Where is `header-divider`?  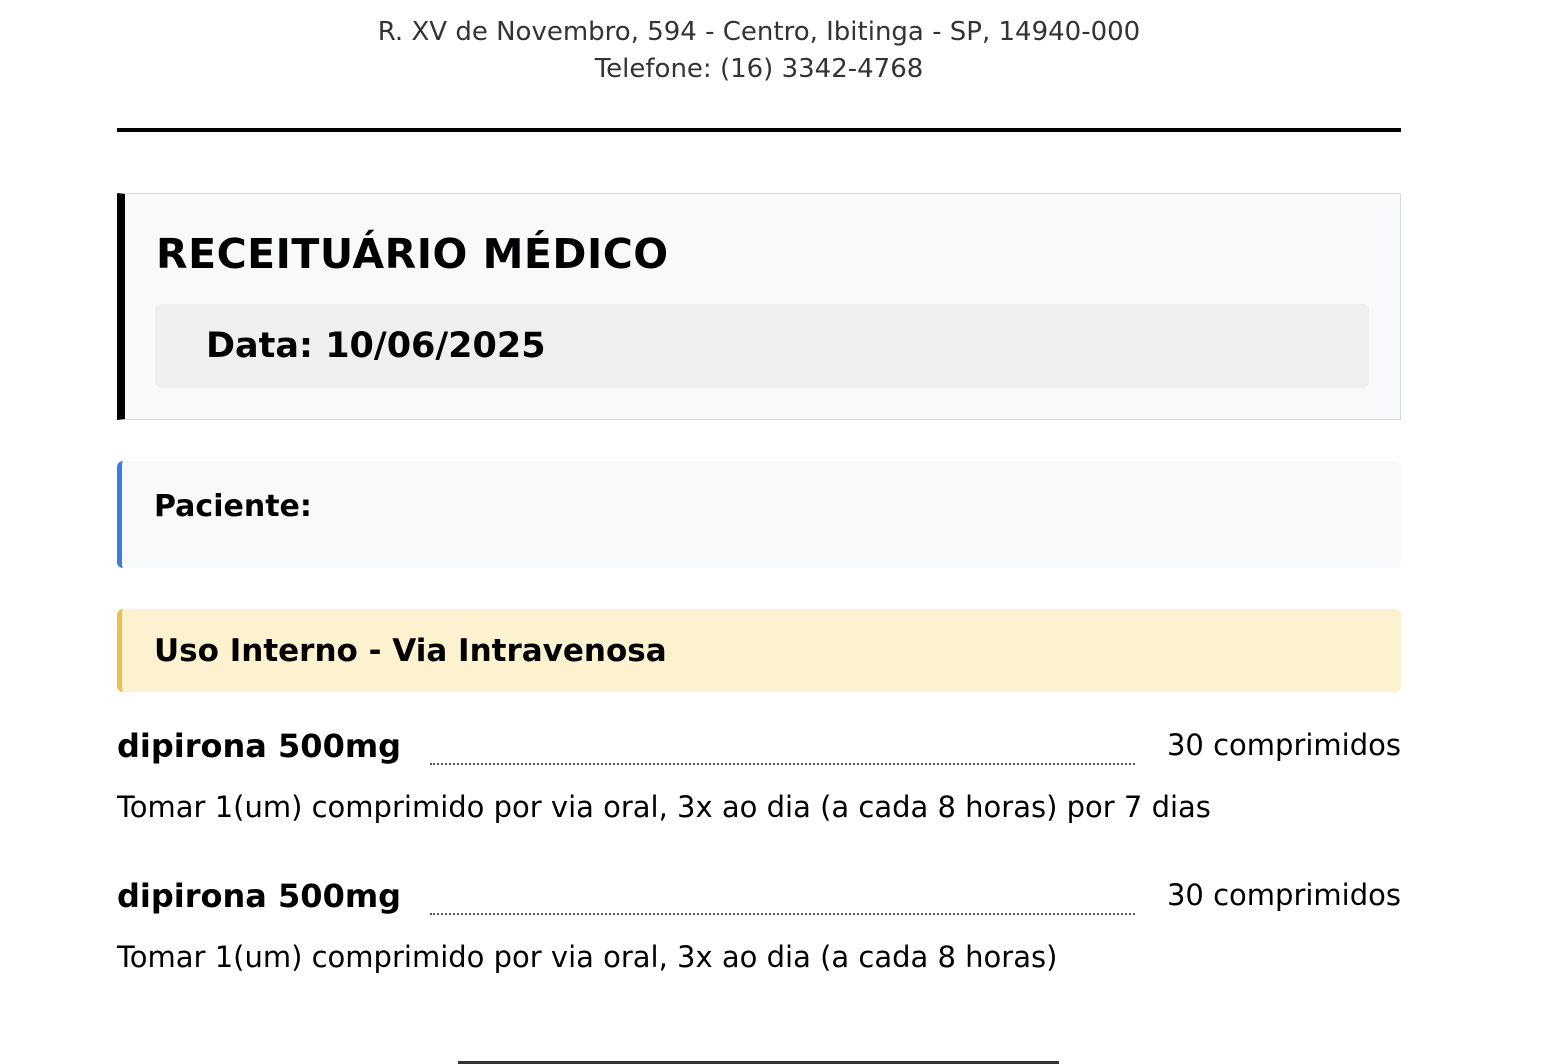
header-divider is located at coordinates (759, 130).